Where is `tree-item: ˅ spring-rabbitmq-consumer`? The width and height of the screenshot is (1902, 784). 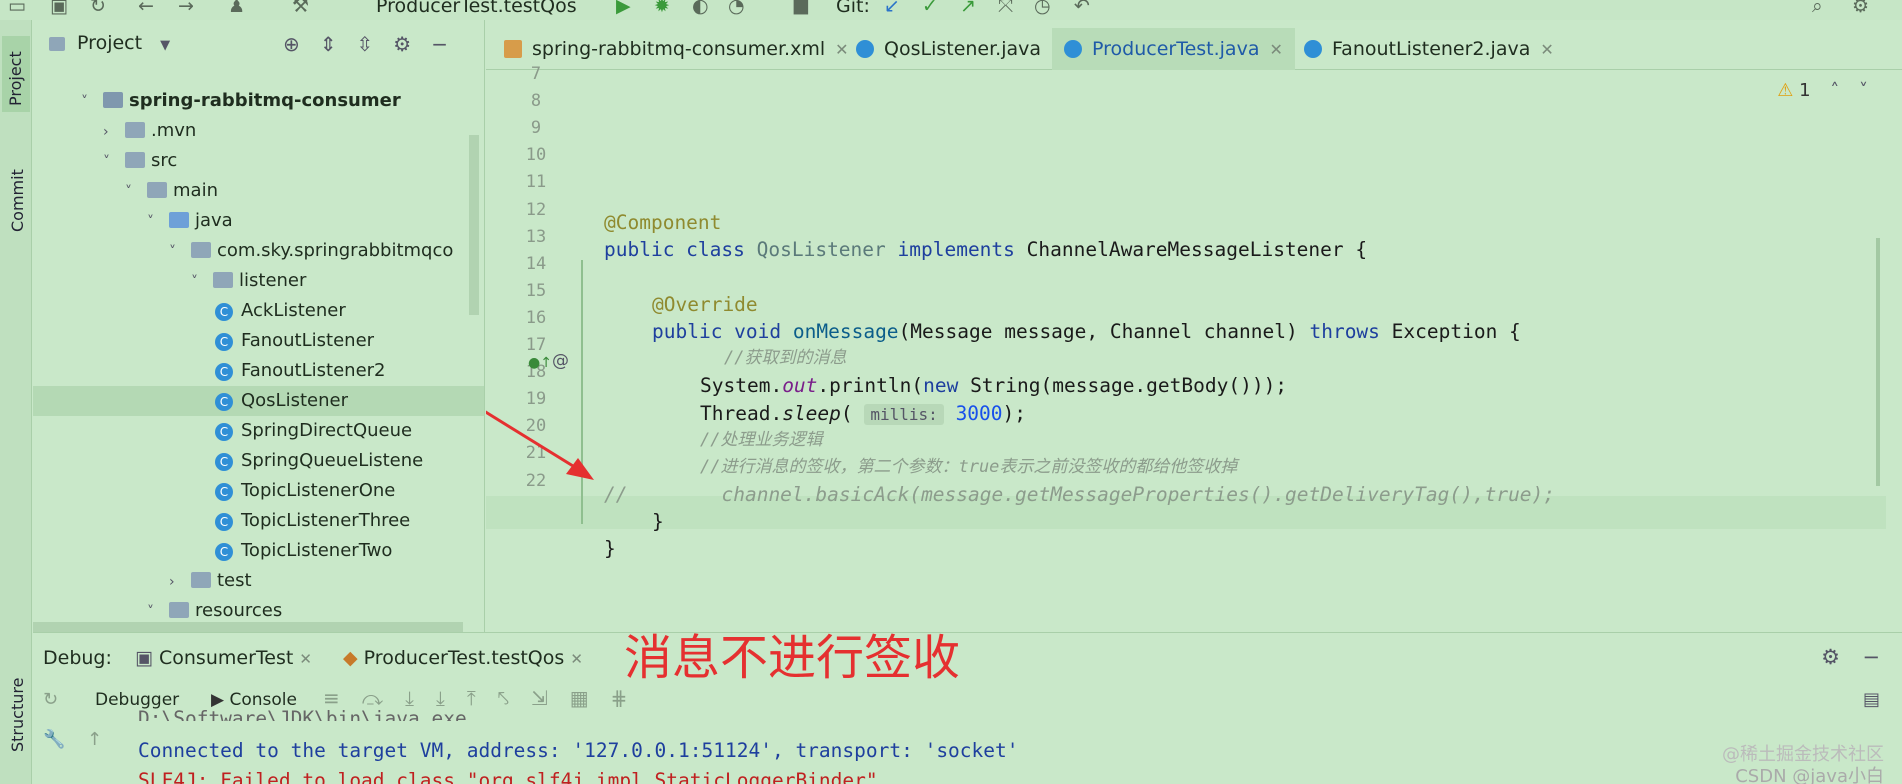
tree-item: ˅ spring-rabbitmq-consumer is located at coordinates (258, 101).